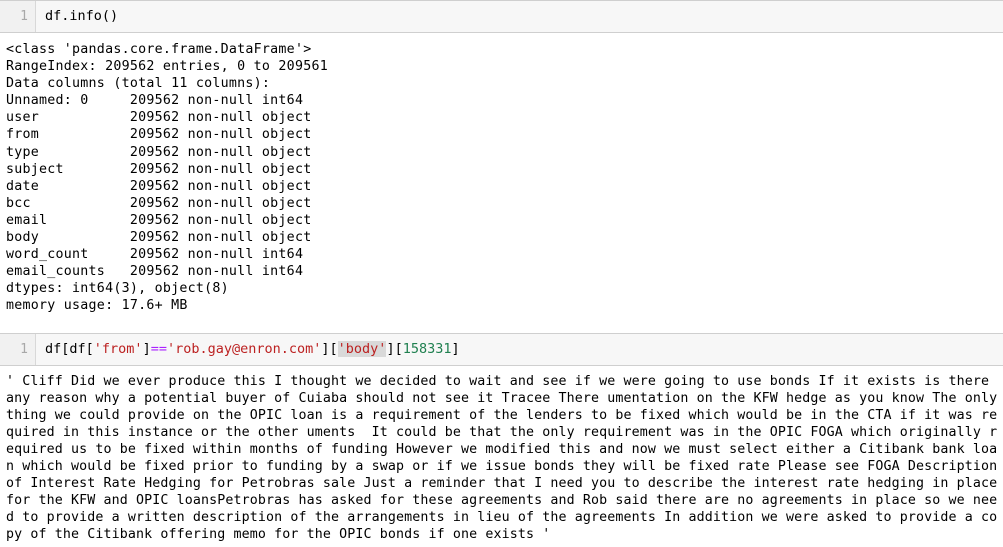 The image size is (1003, 547). Describe the element at coordinates (362, 349) in the screenshot. I see `code-token-string-highlighted: 'body'` at that location.